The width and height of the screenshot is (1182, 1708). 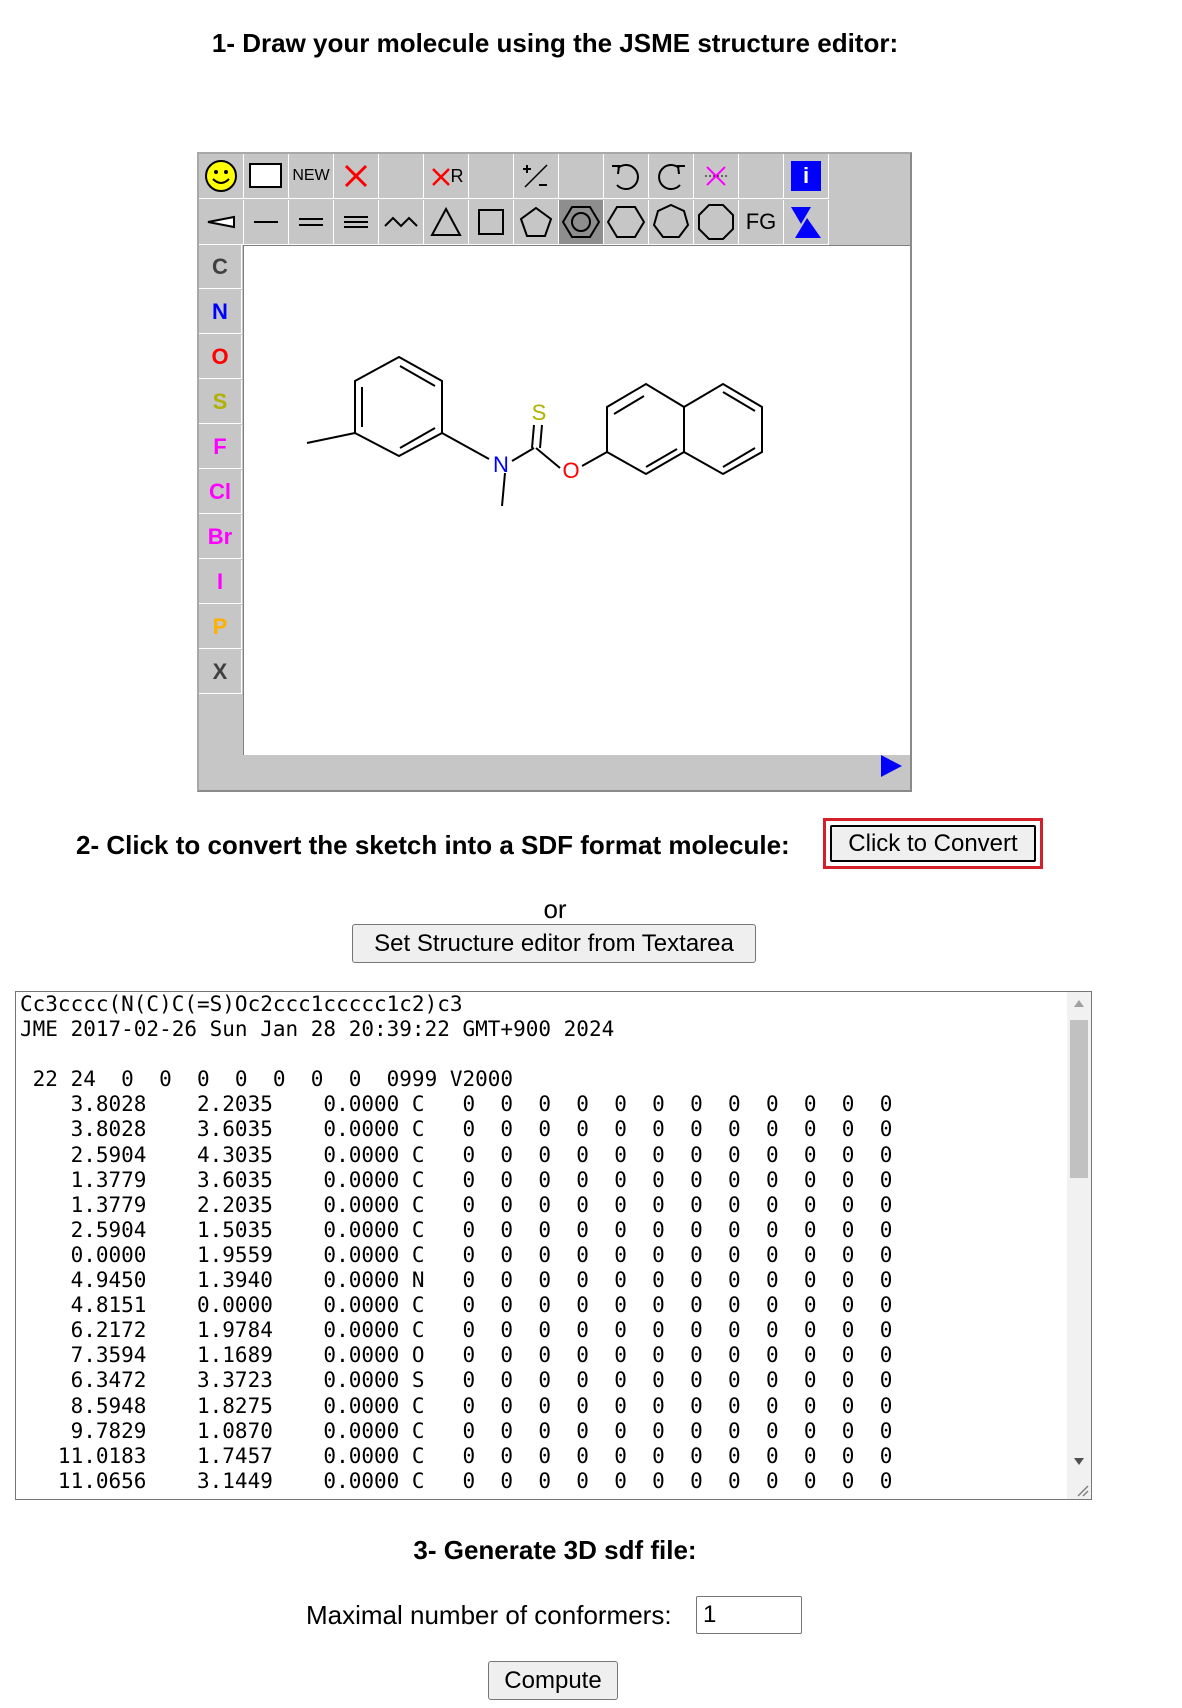 What do you see at coordinates (311, 222) in the screenshot?
I see `double-bond-icon` at bounding box center [311, 222].